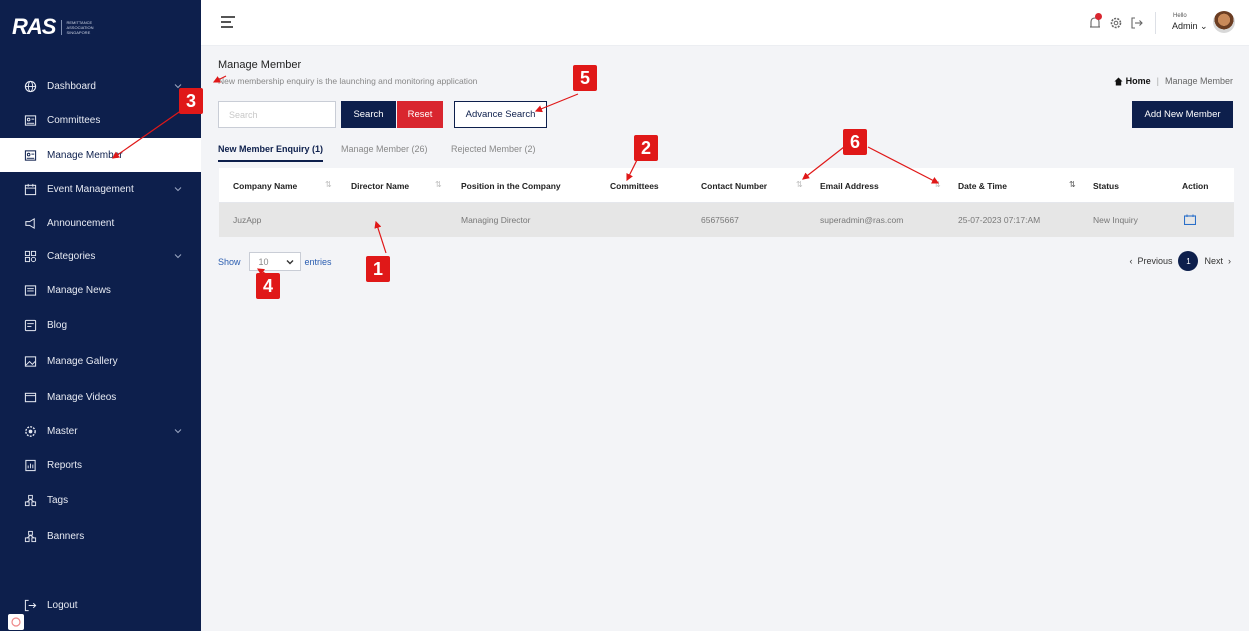 Image resolution: width=1249 pixels, height=631 pixels. What do you see at coordinates (862, 220) in the screenshot?
I see `cell-email: superadmin@ras.com` at bounding box center [862, 220].